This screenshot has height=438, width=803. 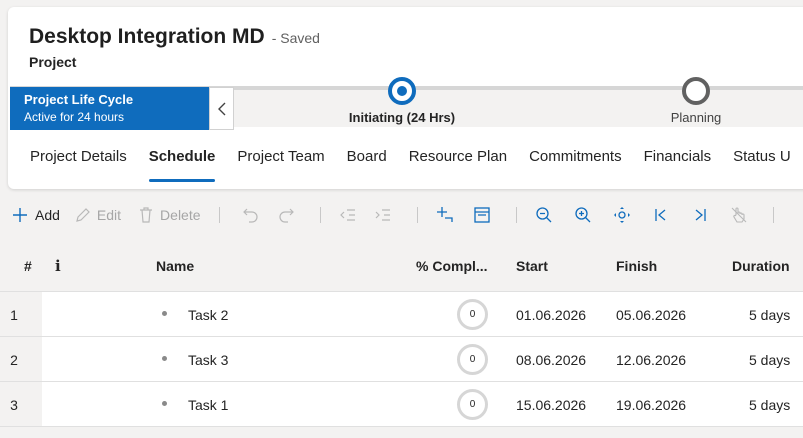 What do you see at coordinates (696, 91) in the screenshot?
I see `stage-circle-icon` at bounding box center [696, 91].